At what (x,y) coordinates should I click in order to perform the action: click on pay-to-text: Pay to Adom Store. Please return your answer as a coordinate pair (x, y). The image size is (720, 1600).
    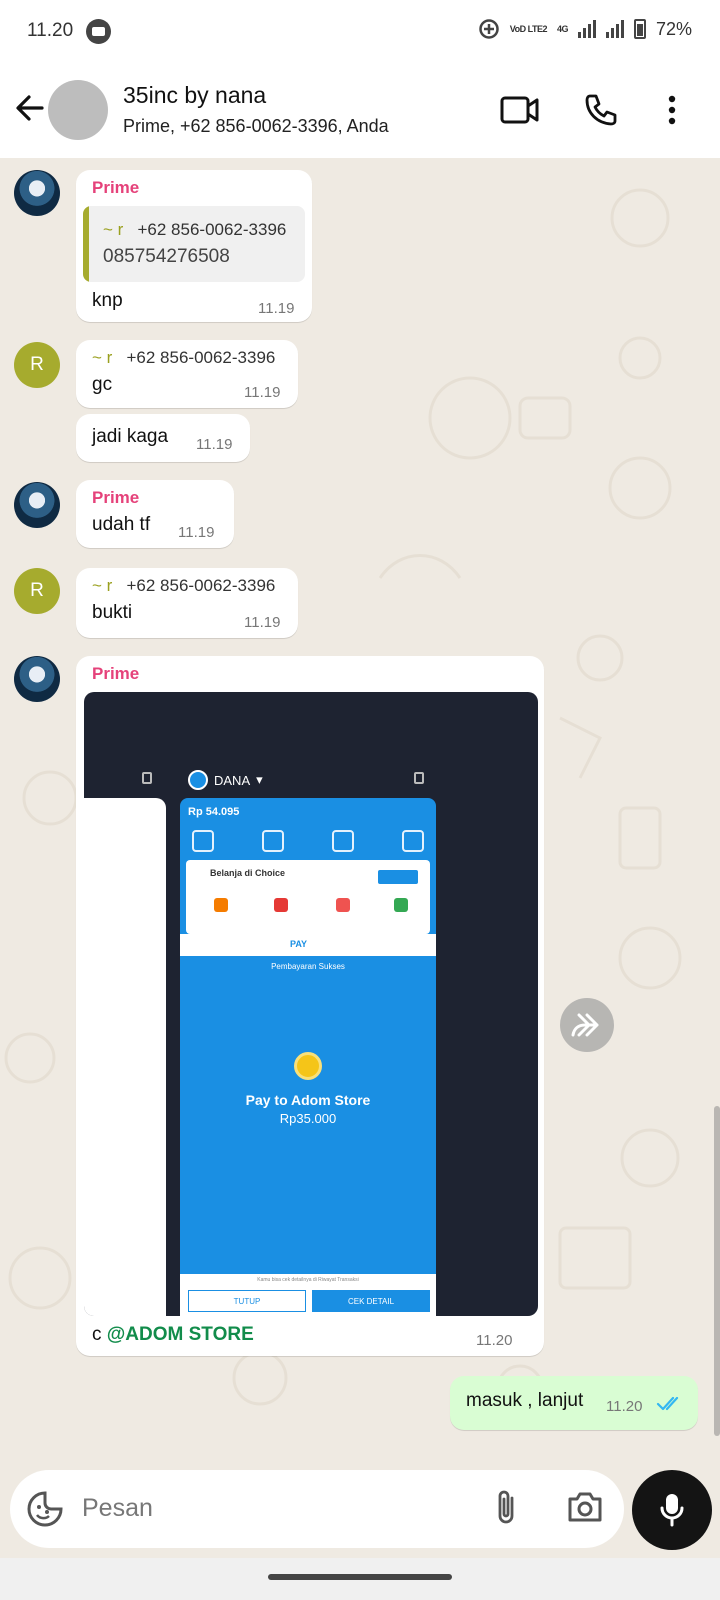
    Looking at the image, I should click on (308, 1100).